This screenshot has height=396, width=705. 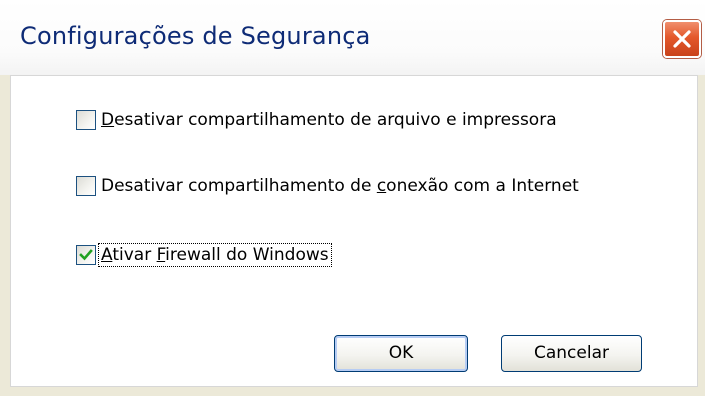 I want to click on close-button, so click(x=682, y=39).